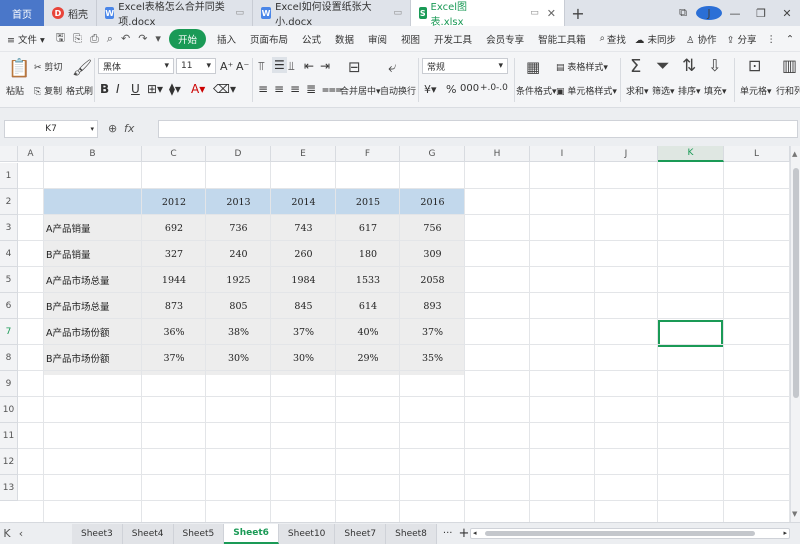  What do you see at coordinates (242, 66) in the screenshot?
I see `font-shrink-icon: A⁻` at bounding box center [242, 66].